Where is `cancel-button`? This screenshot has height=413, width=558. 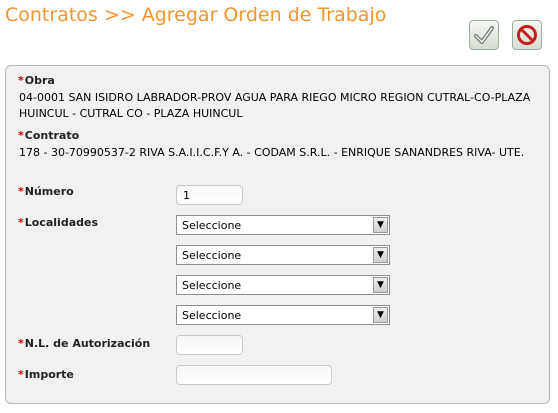
cancel-button is located at coordinates (527, 35).